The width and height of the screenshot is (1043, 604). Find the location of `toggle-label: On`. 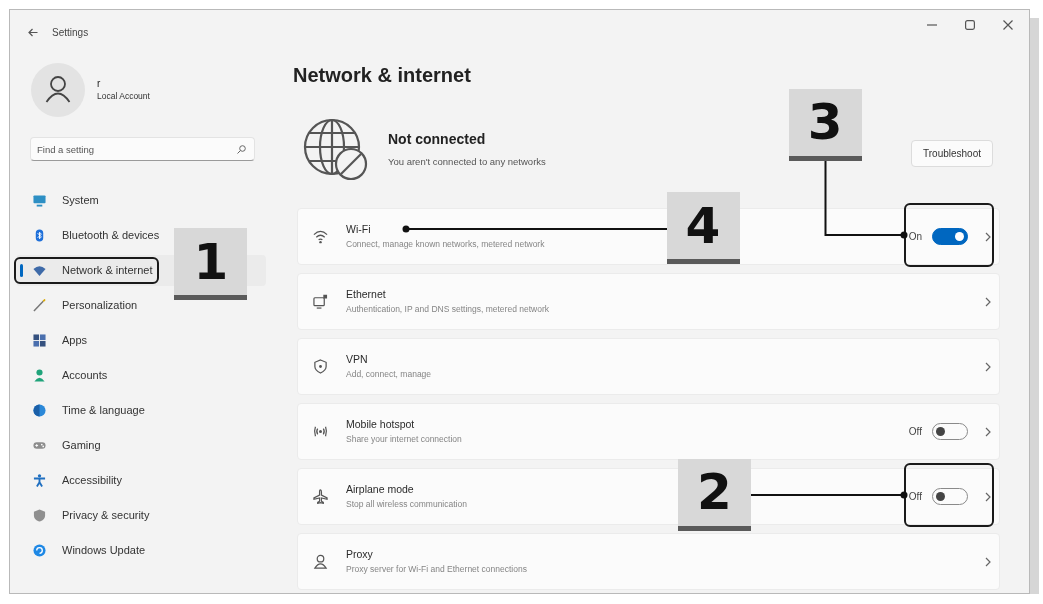

toggle-label: On is located at coordinates (915, 237).